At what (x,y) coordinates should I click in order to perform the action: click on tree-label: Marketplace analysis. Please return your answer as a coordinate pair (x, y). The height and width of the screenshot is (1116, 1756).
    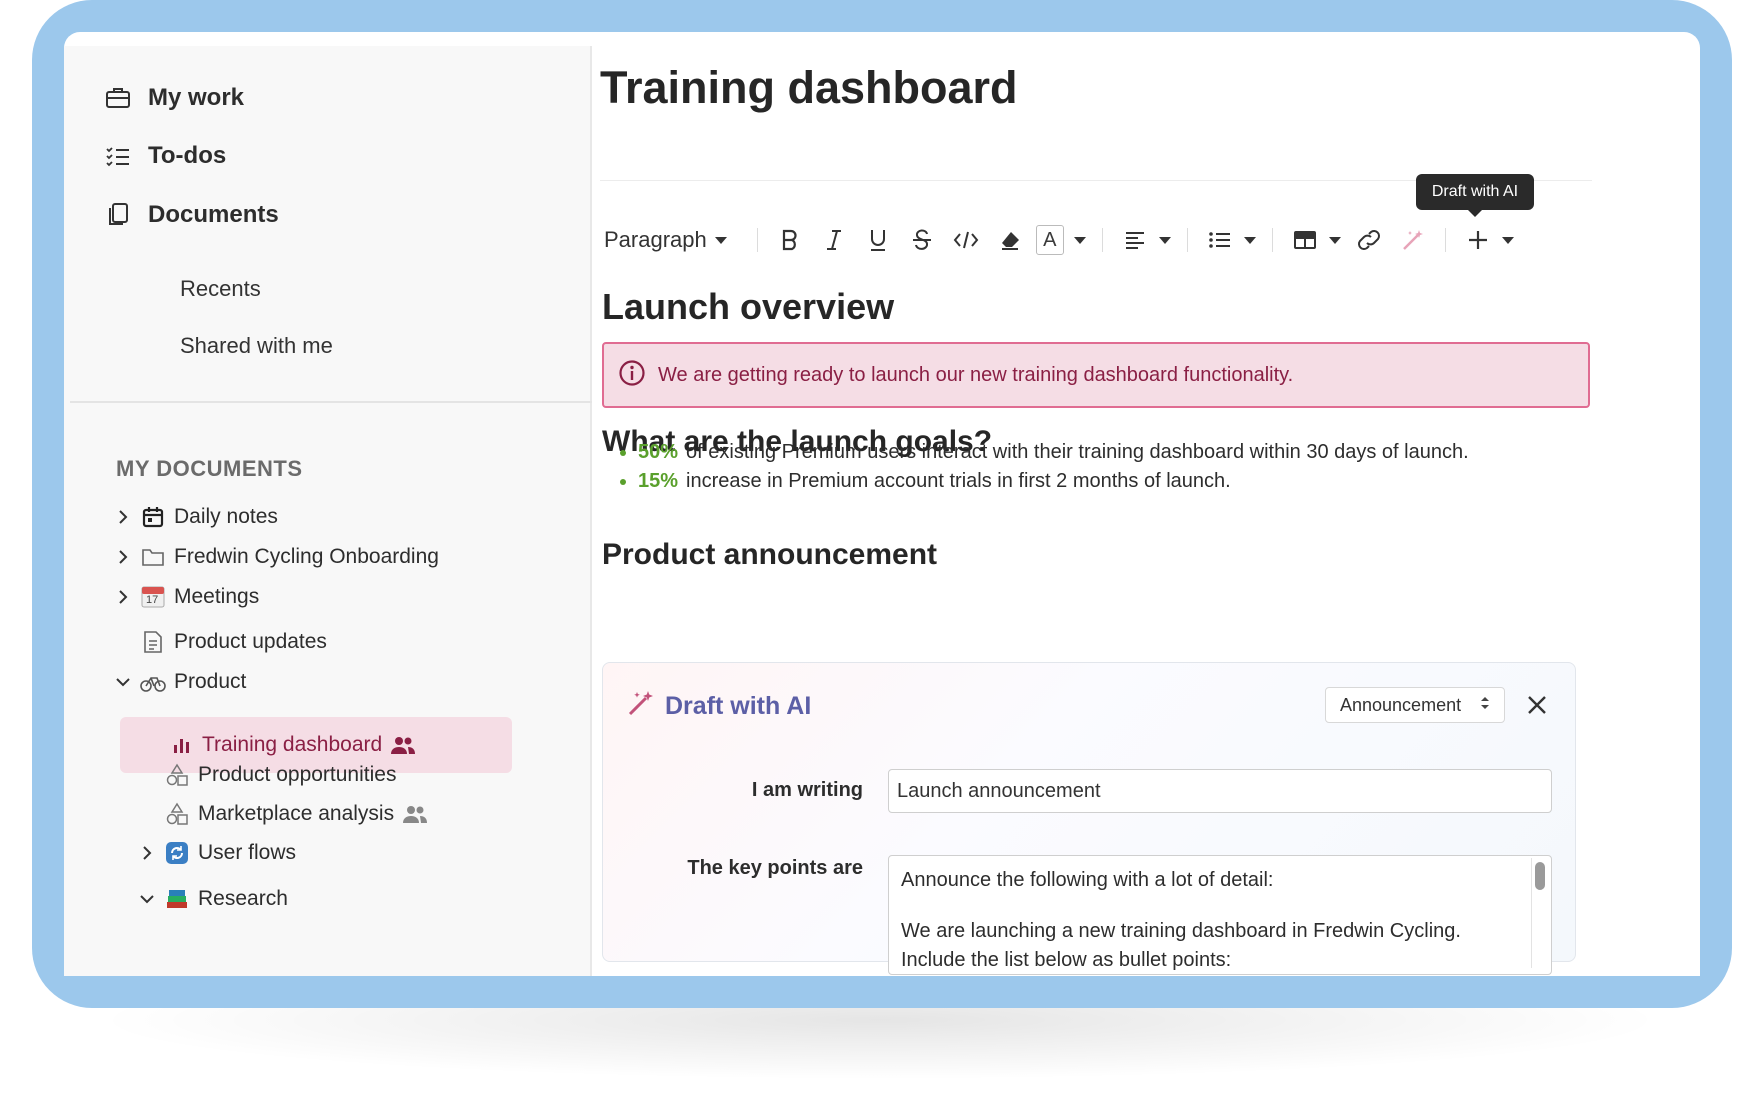
    Looking at the image, I should click on (296, 813).